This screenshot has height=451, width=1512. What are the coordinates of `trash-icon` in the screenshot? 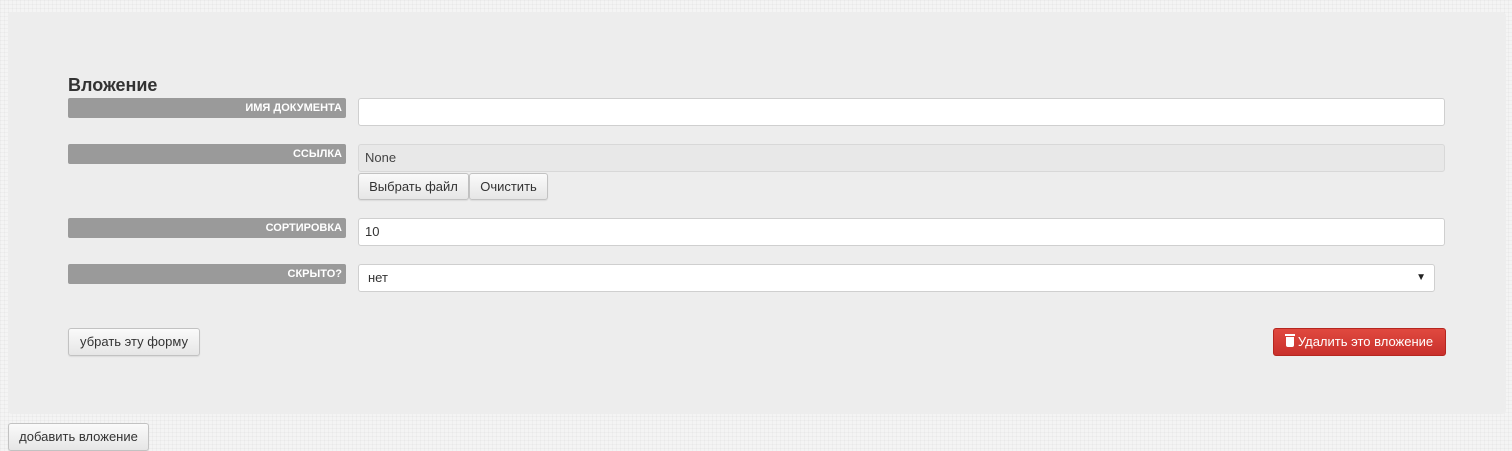 It's located at (1289, 340).